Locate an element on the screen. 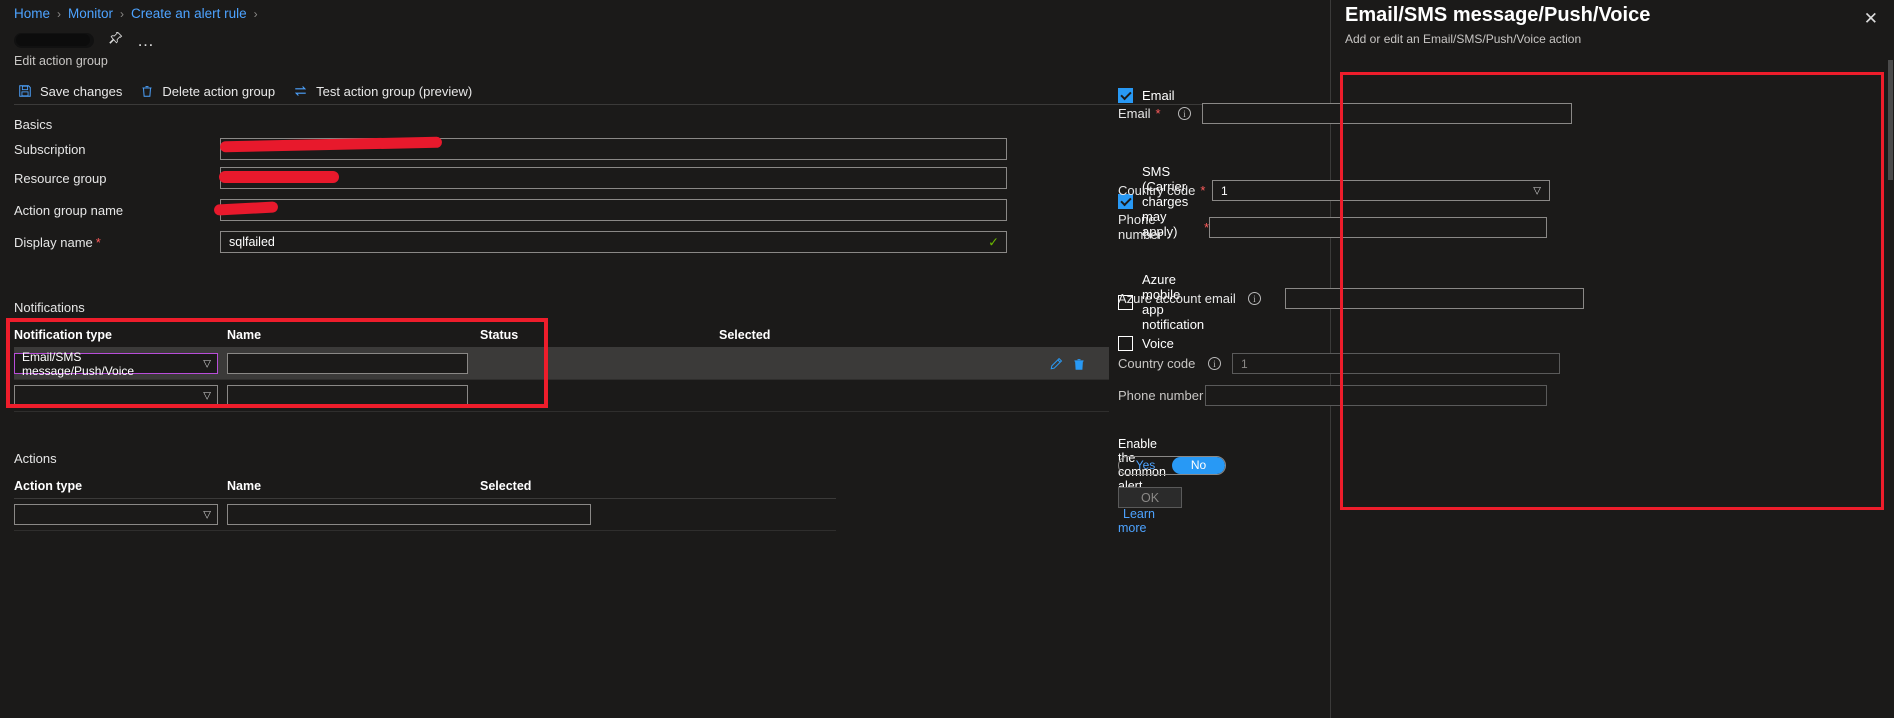  voice-checkbox-row: Voice is located at coordinates (1146, 343).